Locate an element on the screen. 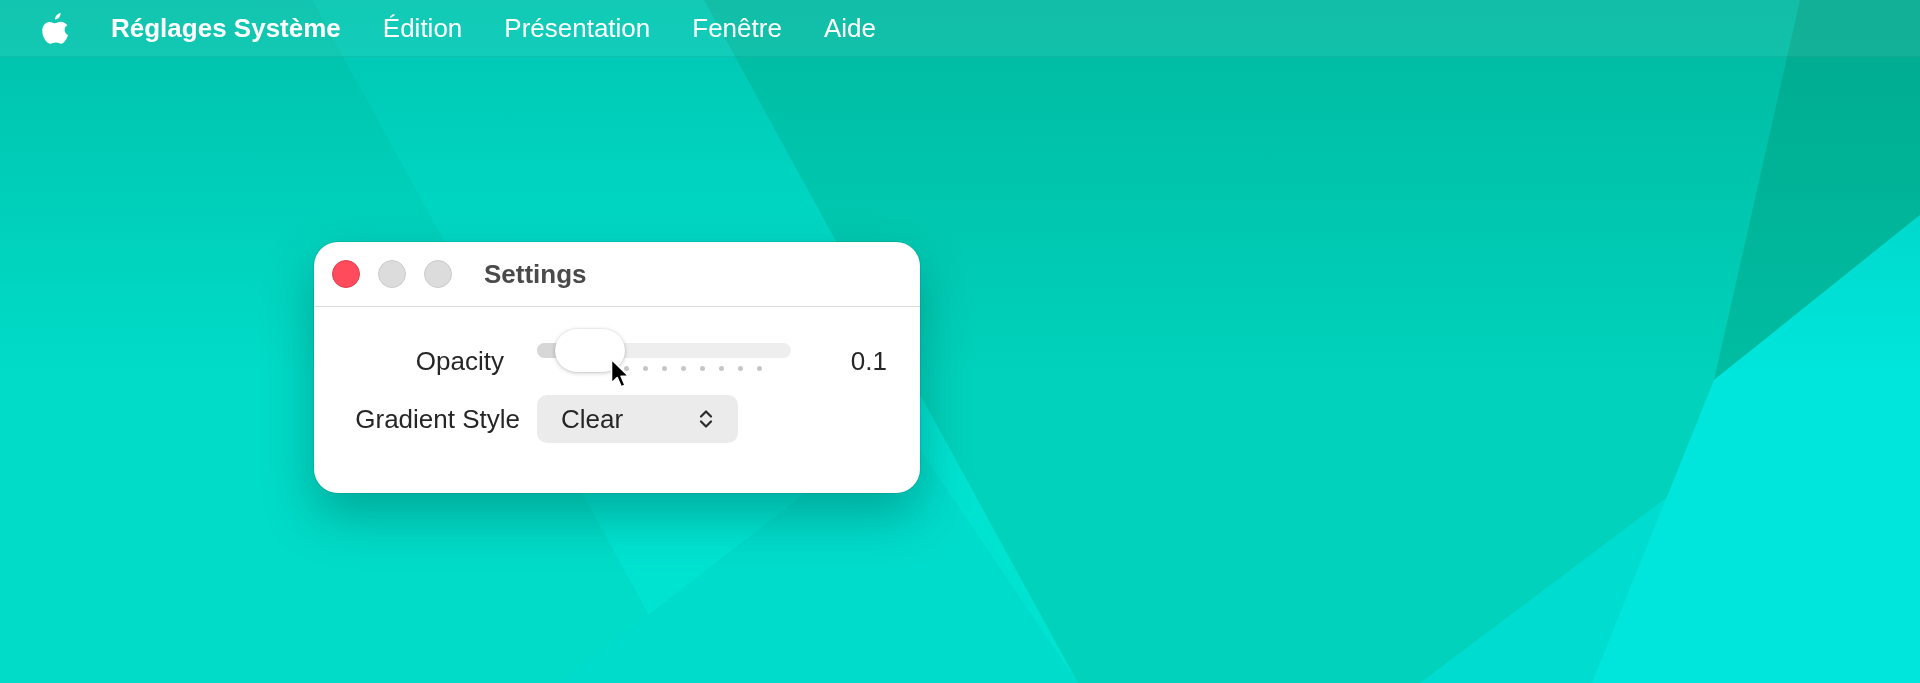 The height and width of the screenshot is (683, 1920). chevron-up-down-icon is located at coordinates (706, 419).